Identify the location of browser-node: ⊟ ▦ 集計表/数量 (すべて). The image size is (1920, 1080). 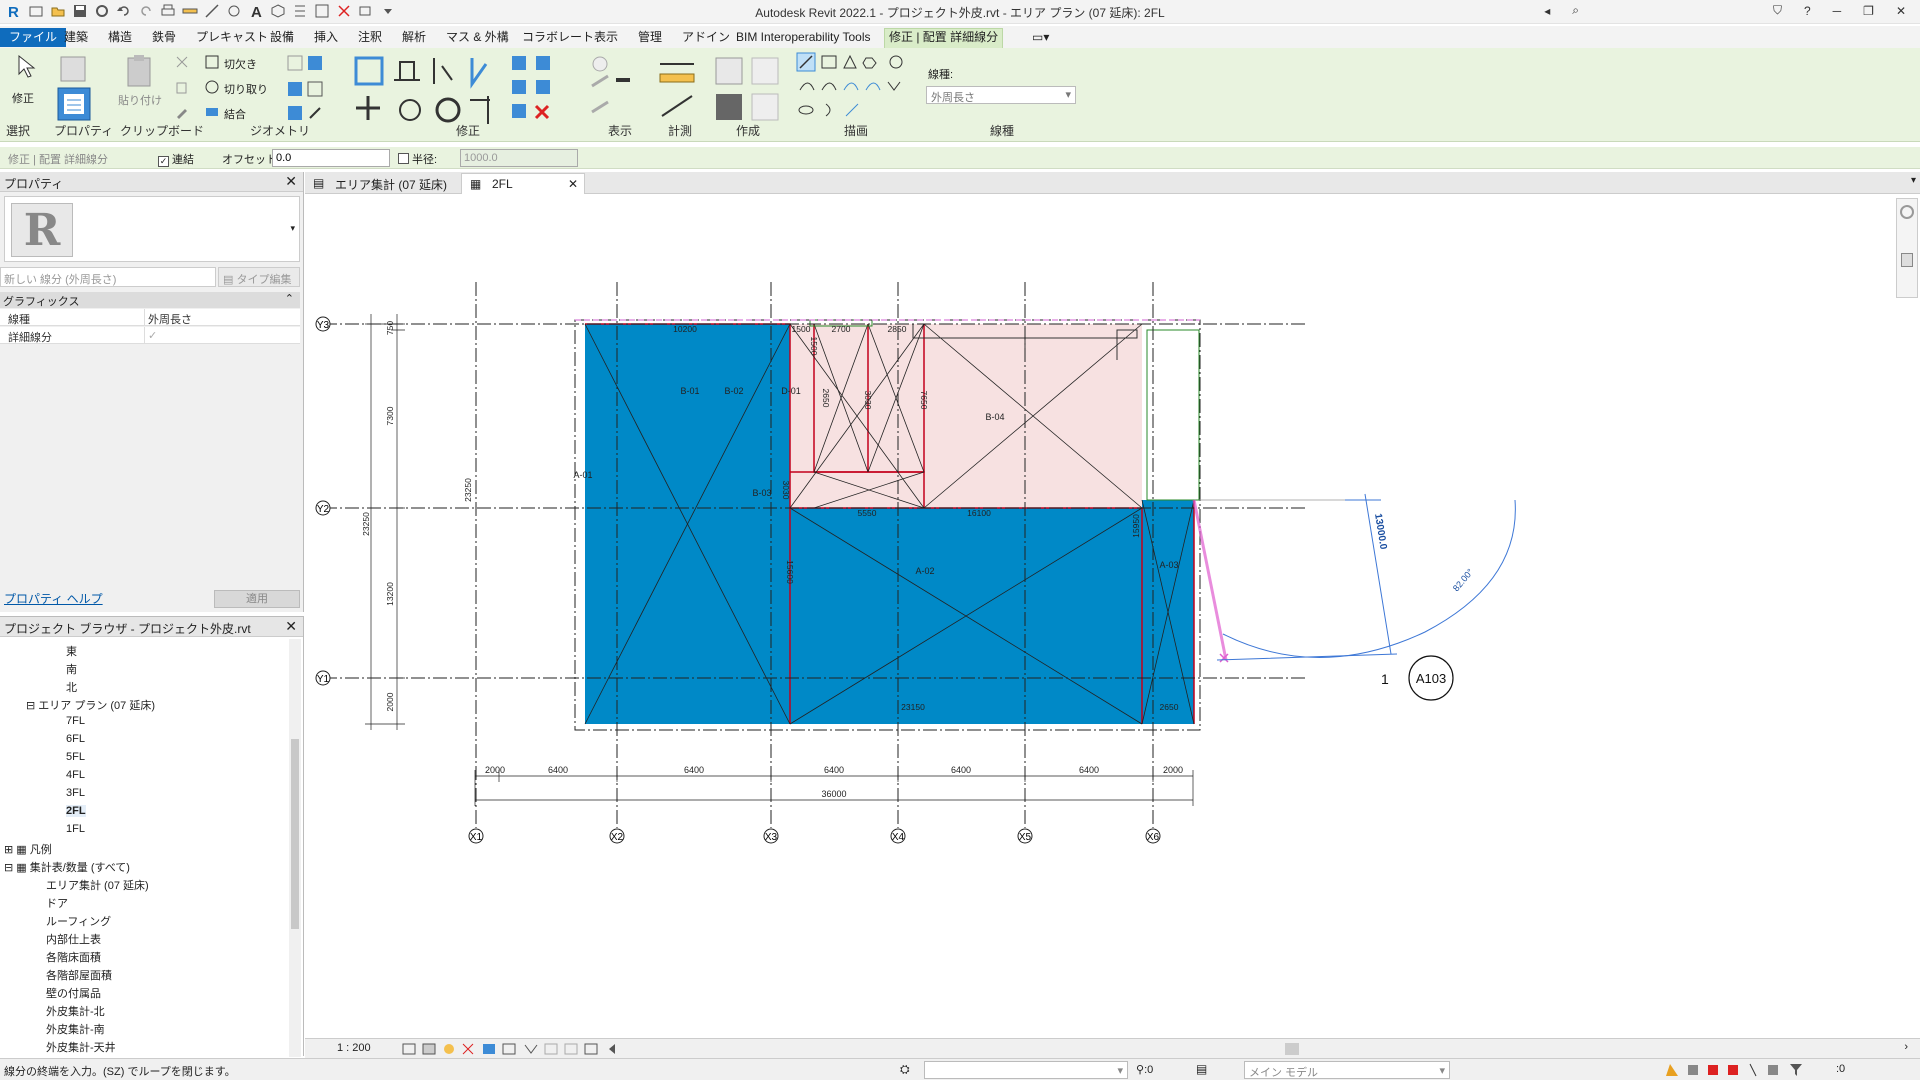
(67, 867).